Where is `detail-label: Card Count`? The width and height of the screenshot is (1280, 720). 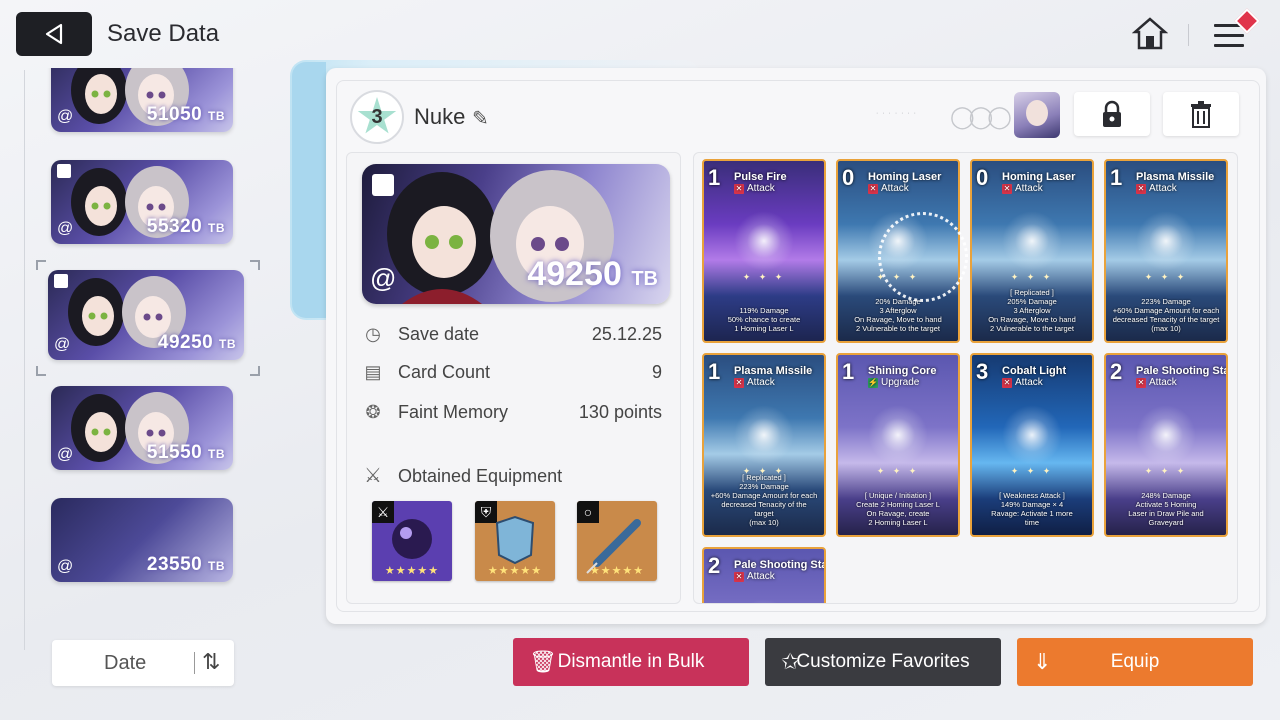 detail-label: Card Count is located at coordinates (444, 372).